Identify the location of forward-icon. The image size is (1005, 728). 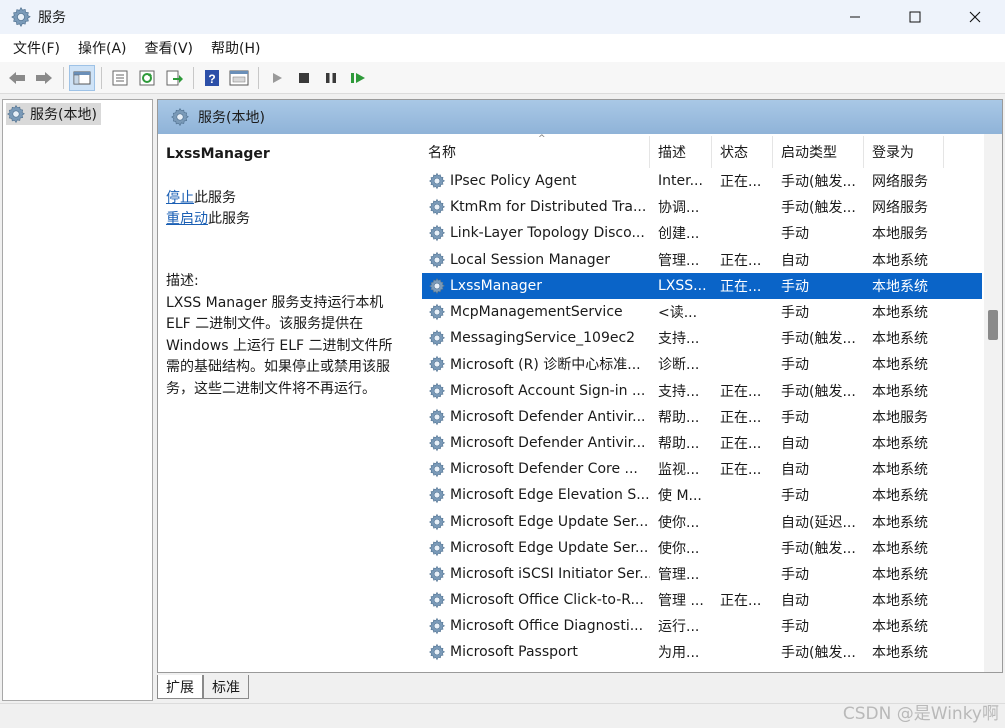
(44, 77).